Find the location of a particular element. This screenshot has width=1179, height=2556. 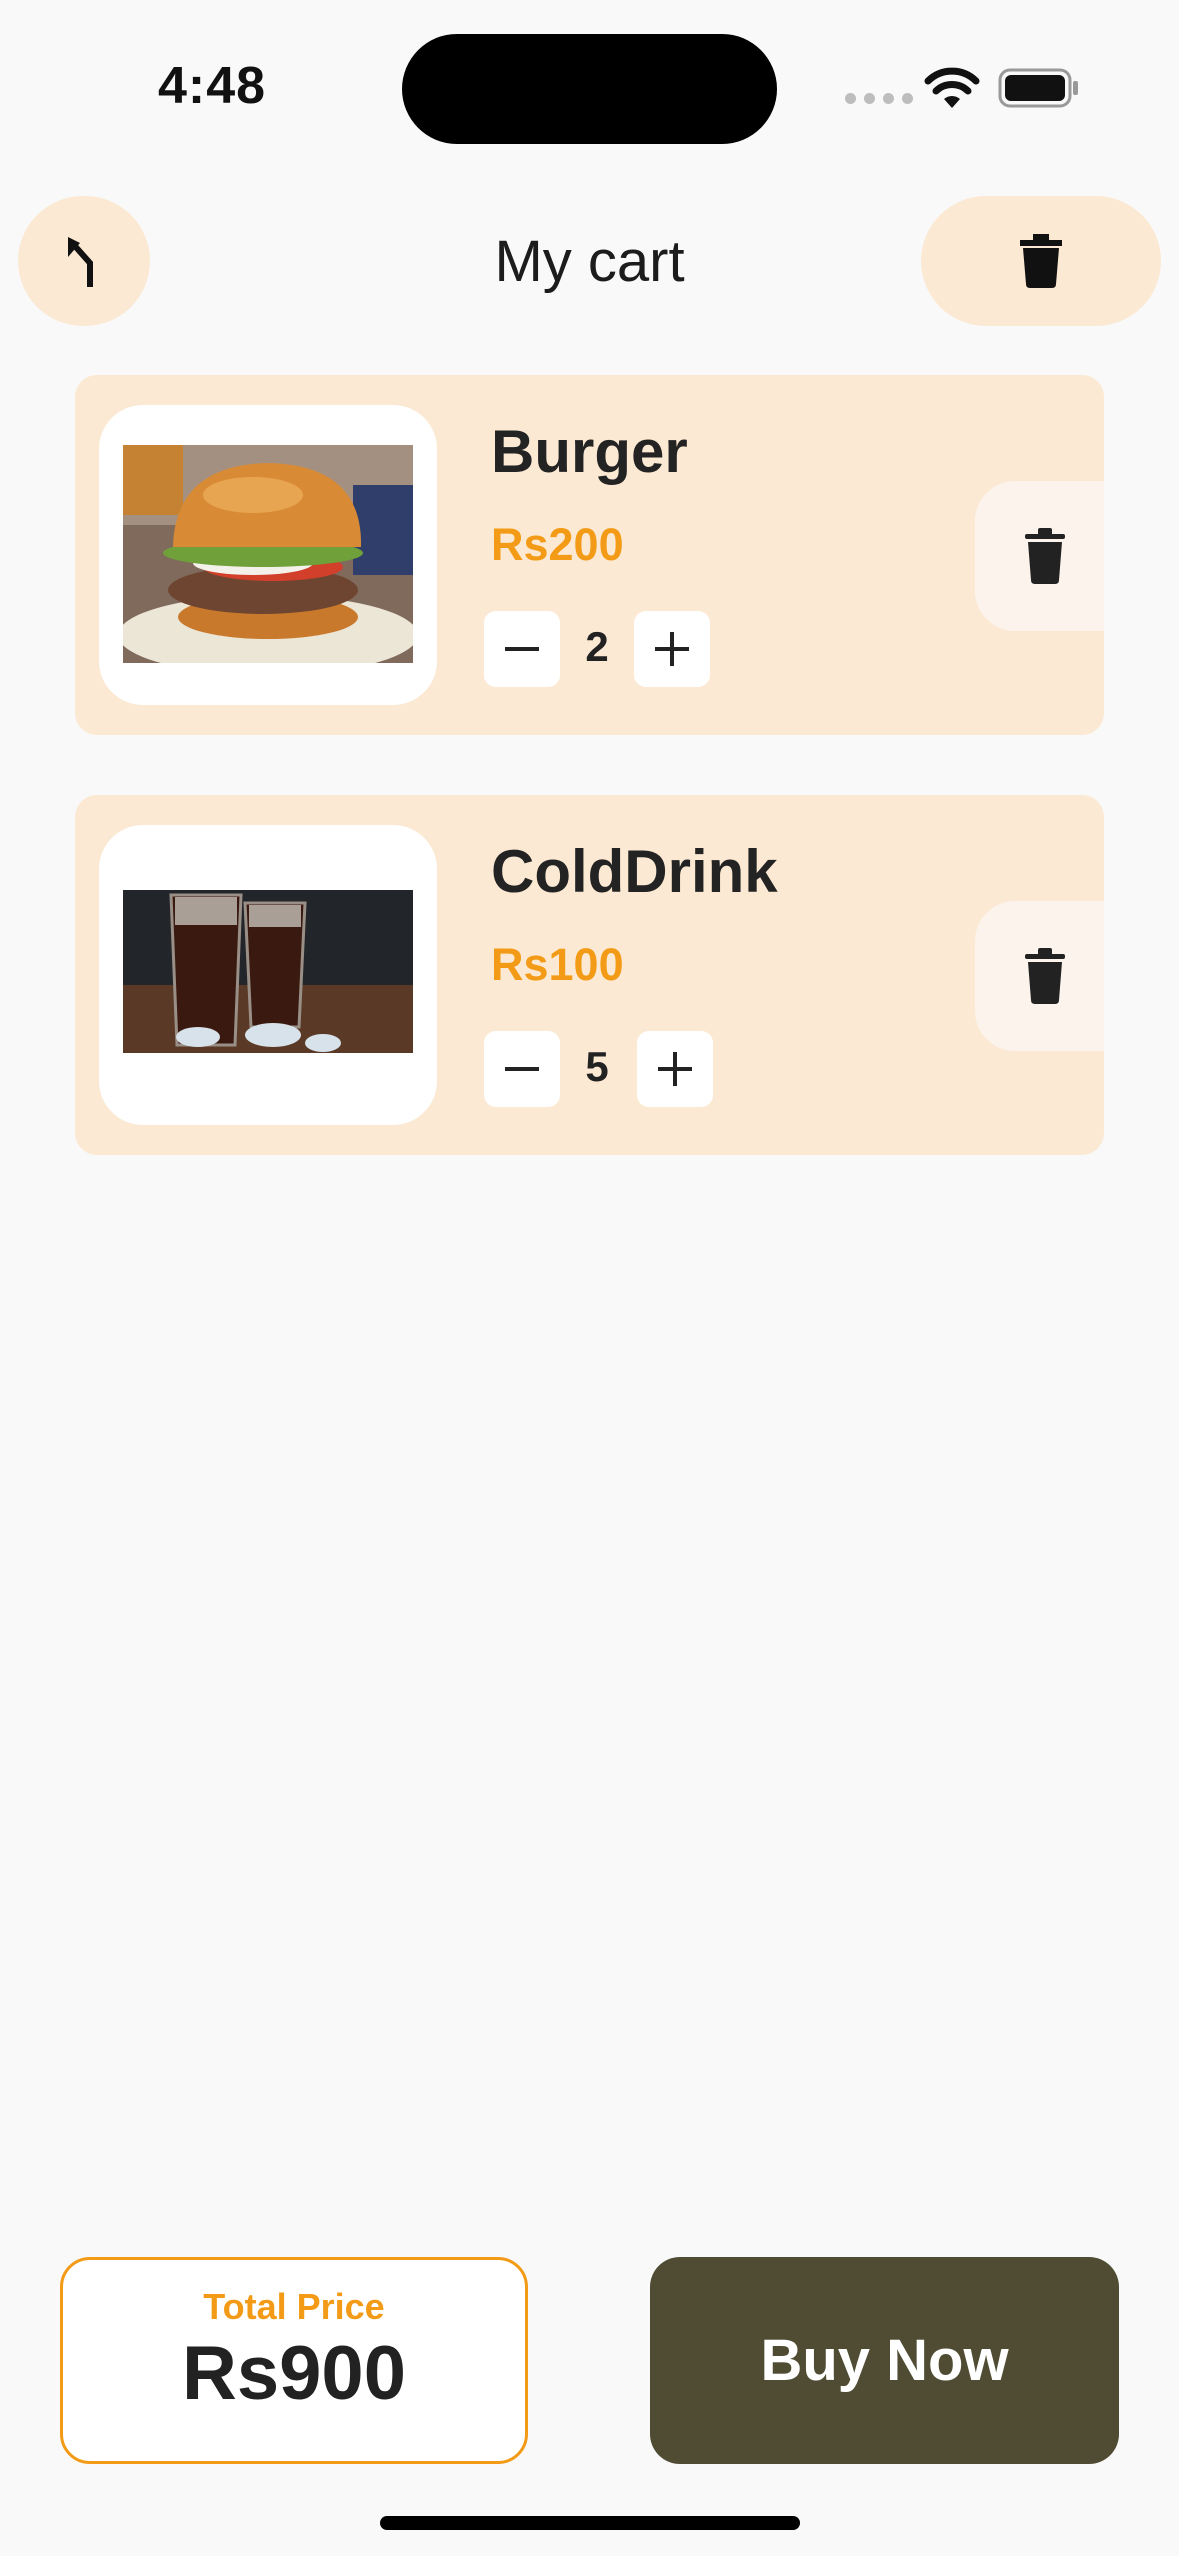

burger-photo is located at coordinates (268, 554).